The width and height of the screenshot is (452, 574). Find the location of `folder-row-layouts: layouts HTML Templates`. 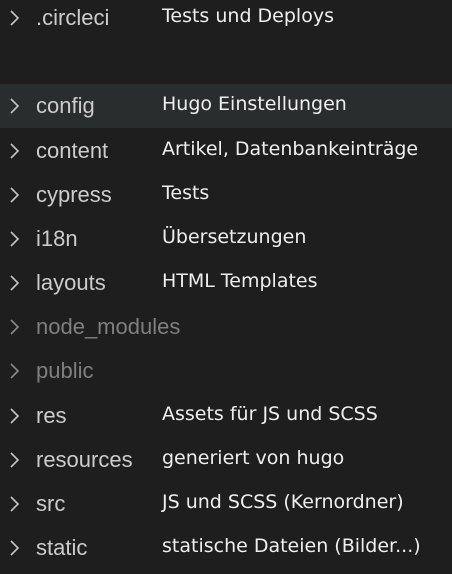

folder-row-layouts: layouts HTML Templates is located at coordinates (226, 283).